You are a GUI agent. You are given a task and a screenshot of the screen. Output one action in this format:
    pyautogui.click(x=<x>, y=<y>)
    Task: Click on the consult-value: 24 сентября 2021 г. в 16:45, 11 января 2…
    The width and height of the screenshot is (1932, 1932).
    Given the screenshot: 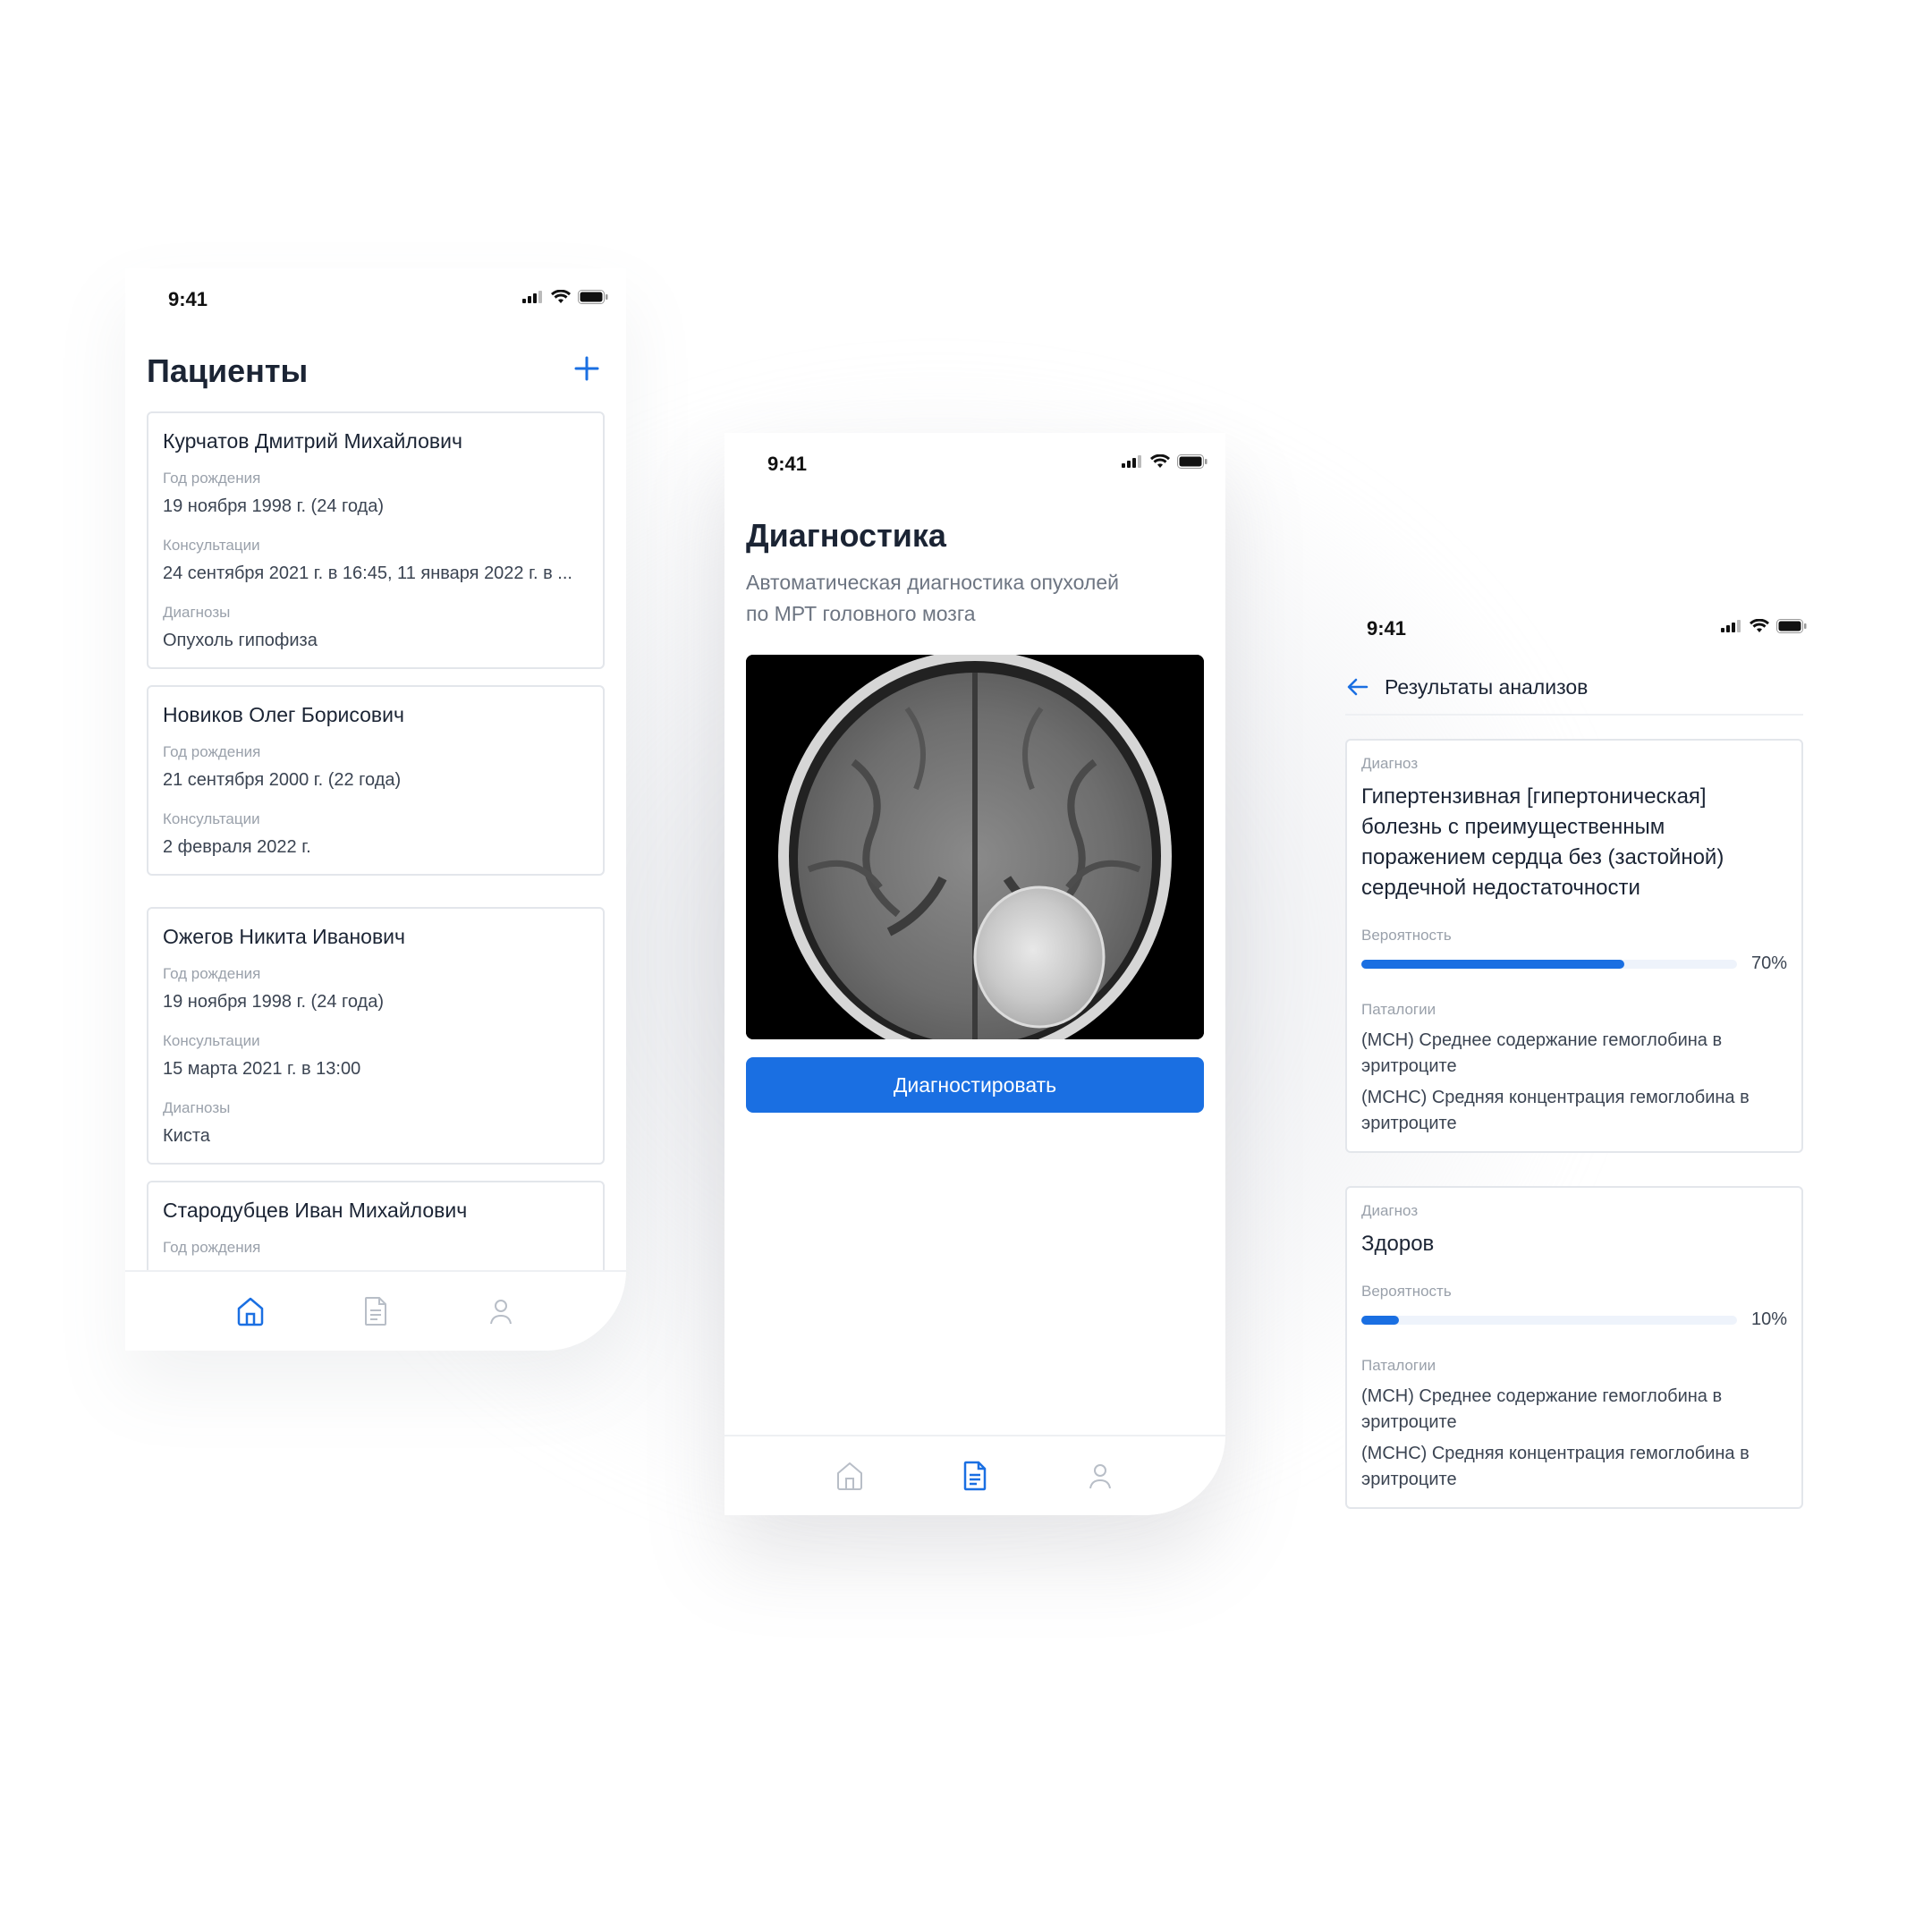 What is the action you would take?
    pyautogui.click(x=367, y=573)
    